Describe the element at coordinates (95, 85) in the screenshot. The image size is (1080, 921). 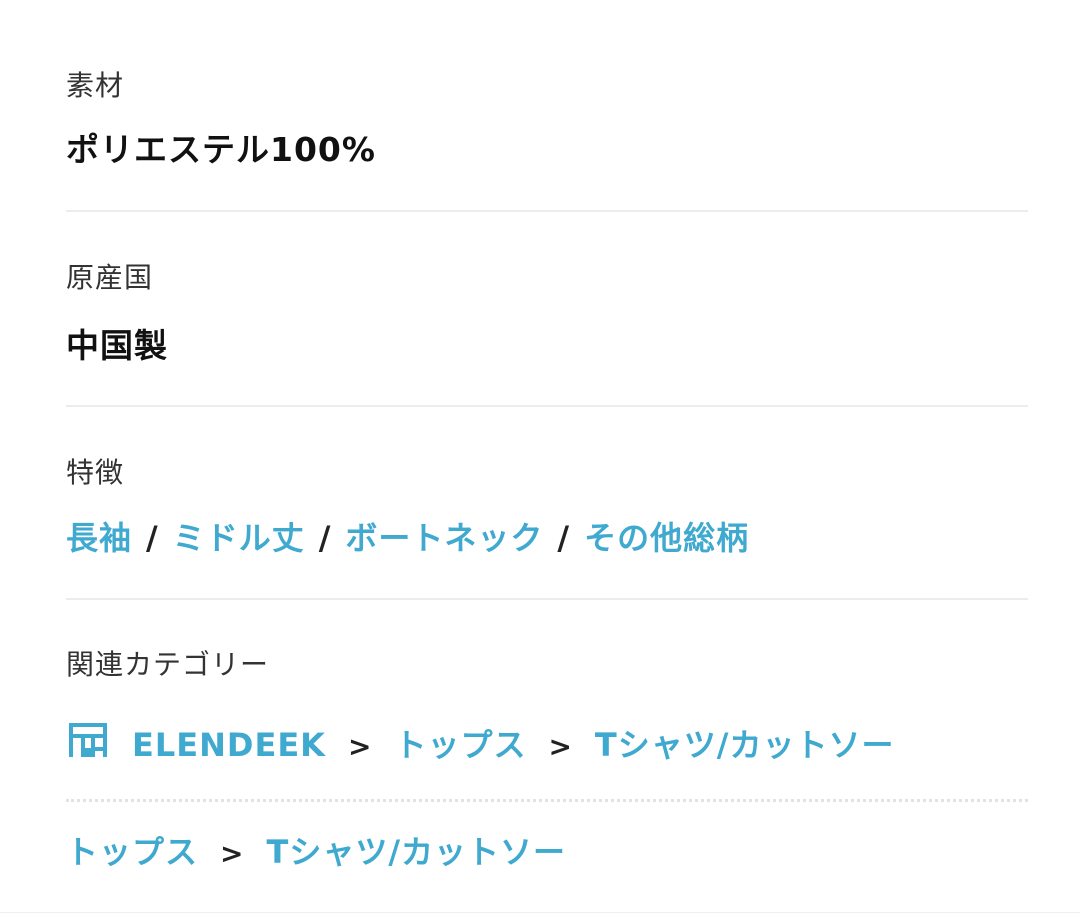
I see `material-label: 素材` at that location.